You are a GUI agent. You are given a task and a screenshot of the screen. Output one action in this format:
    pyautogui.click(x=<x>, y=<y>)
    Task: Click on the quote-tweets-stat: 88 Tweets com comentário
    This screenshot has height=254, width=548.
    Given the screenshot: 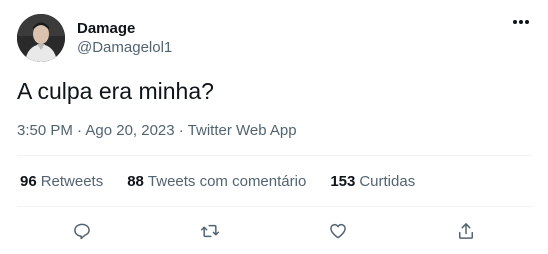 What is the action you would take?
    pyautogui.click(x=216, y=182)
    